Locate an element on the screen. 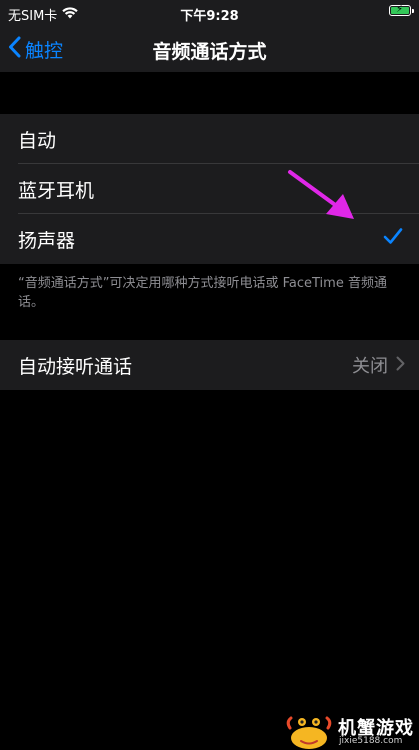 Image resolution: width=419 pixels, height=750 pixels. auto-answer-calls-row: 自动接听通话 关闭 is located at coordinates (209, 365).